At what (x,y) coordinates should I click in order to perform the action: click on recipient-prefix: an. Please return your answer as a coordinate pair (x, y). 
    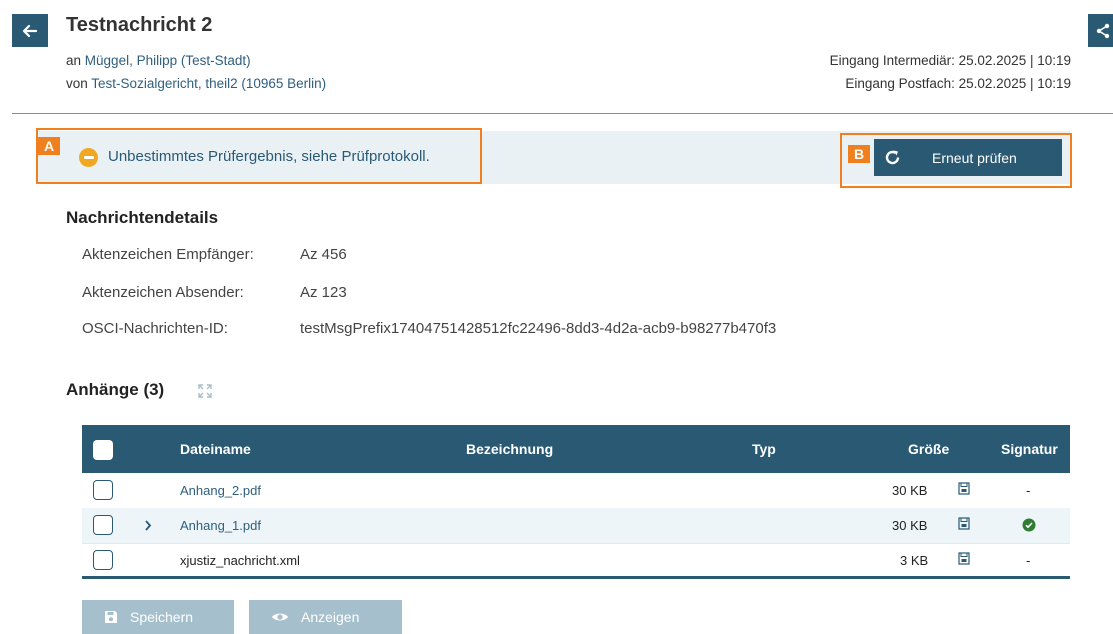
    Looking at the image, I should click on (74, 60).